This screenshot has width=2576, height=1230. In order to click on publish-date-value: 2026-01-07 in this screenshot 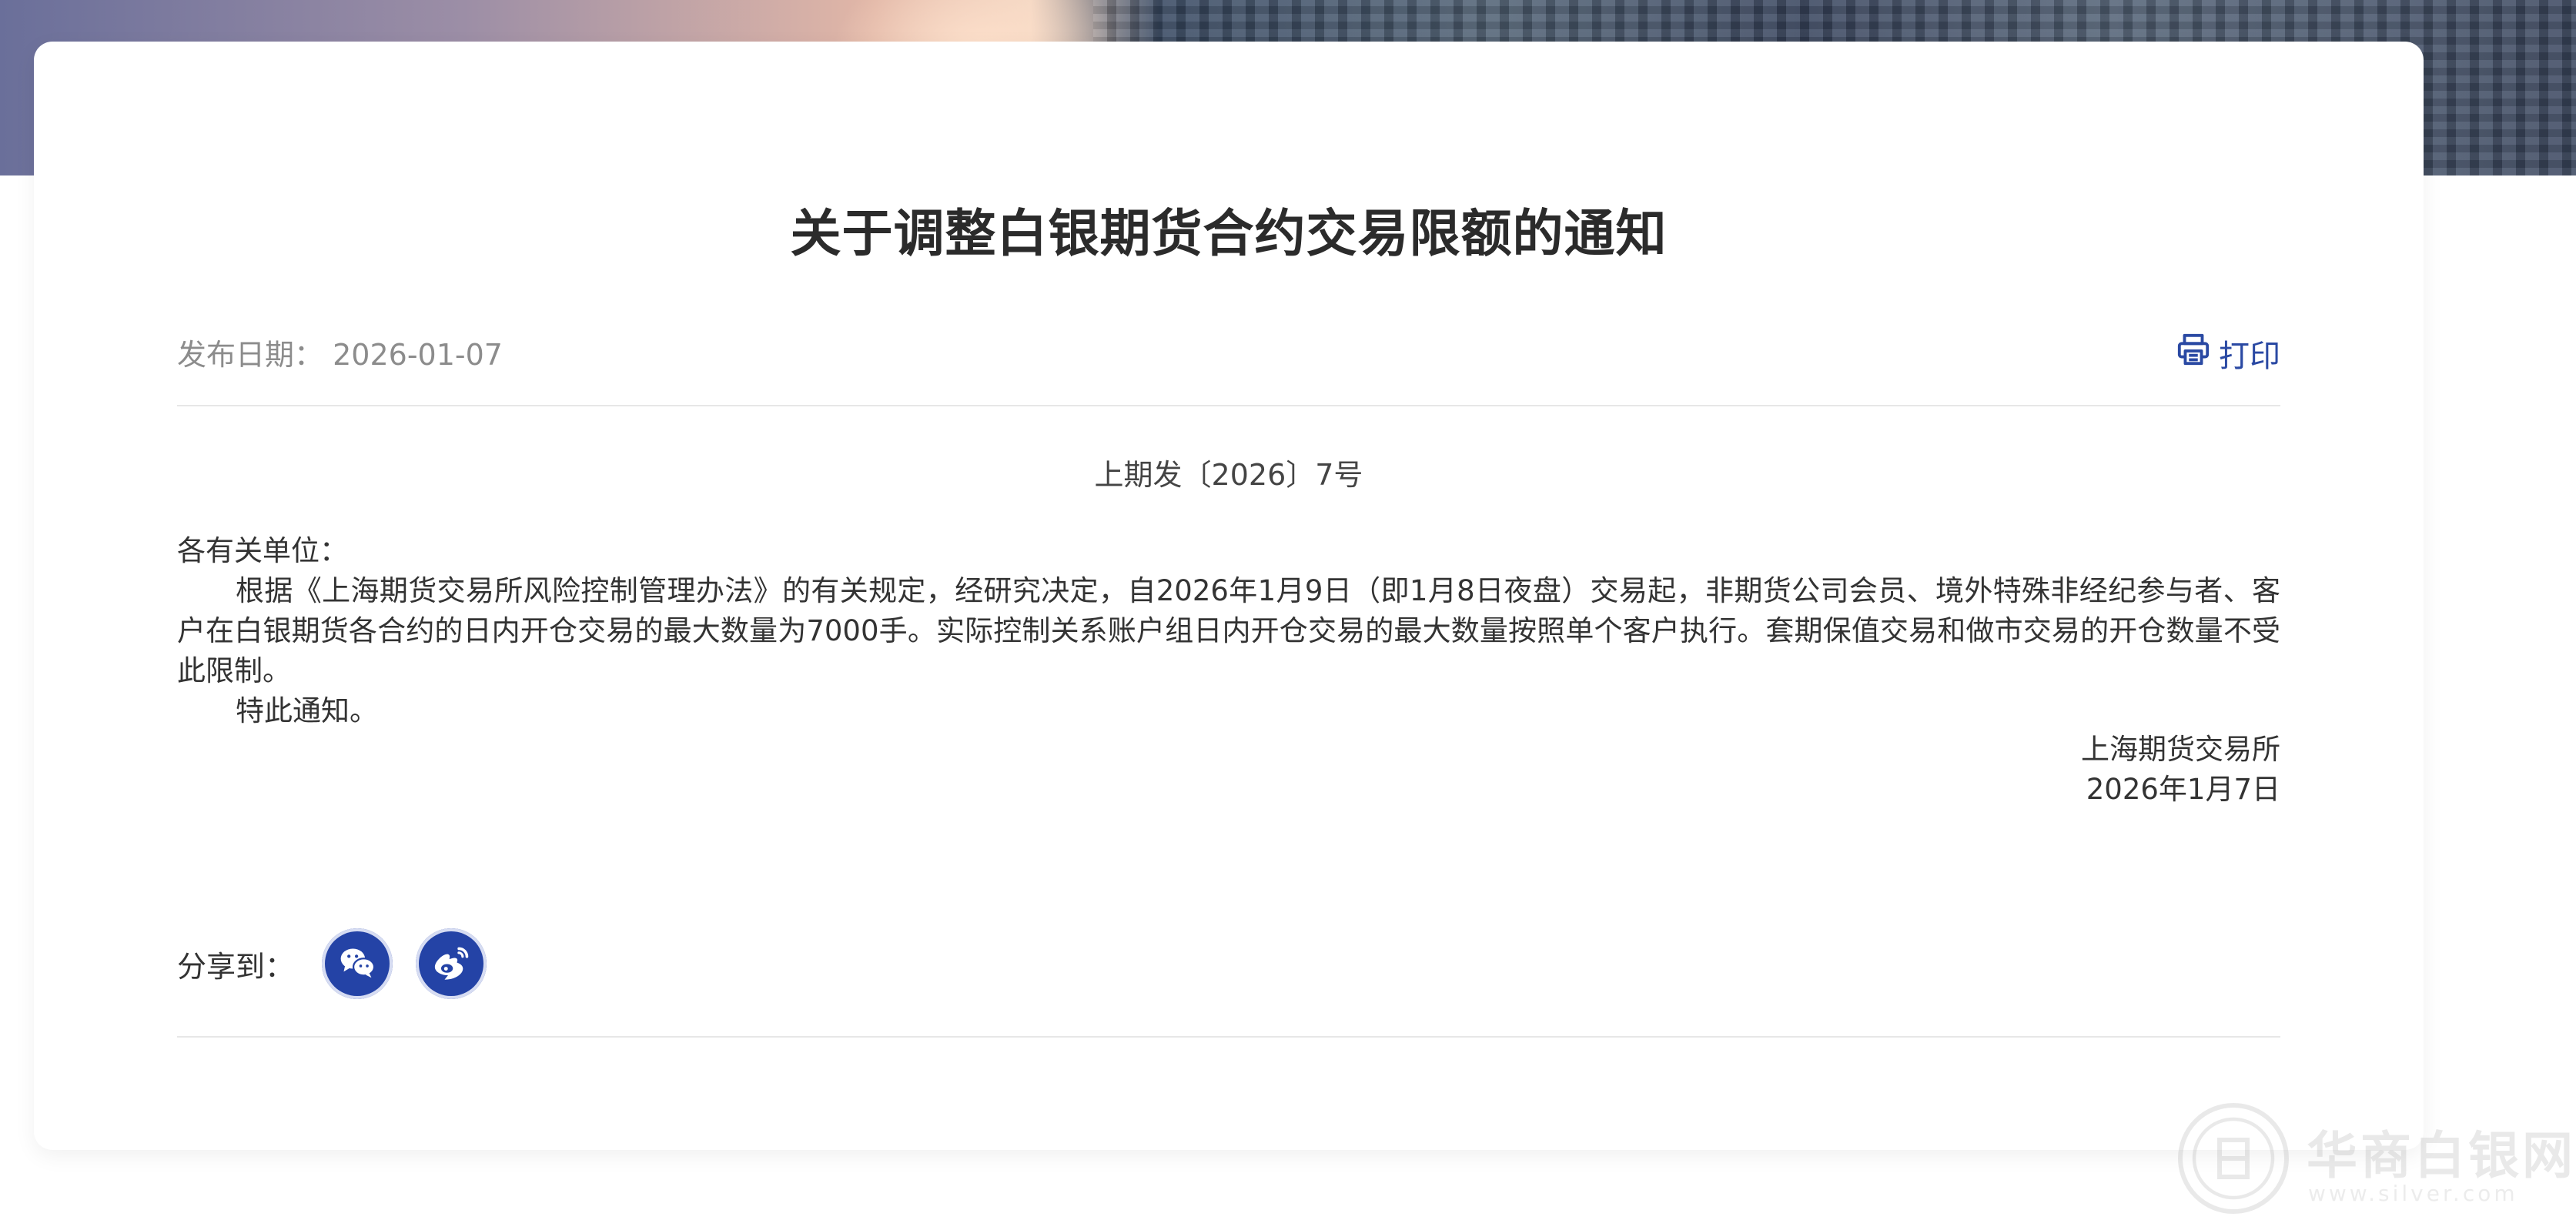, I will do `click(418, 355)`.